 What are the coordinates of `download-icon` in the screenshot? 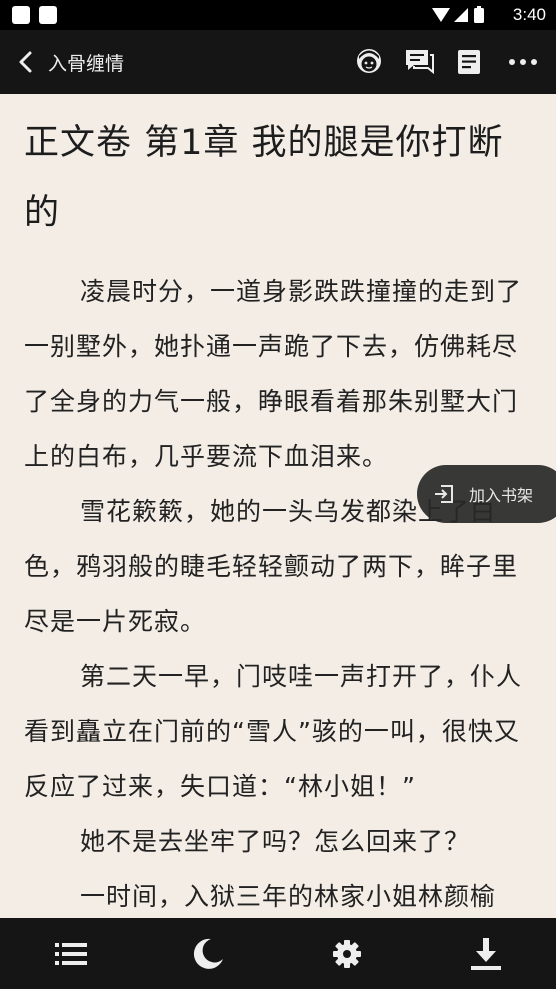 It's located at (486, 954).